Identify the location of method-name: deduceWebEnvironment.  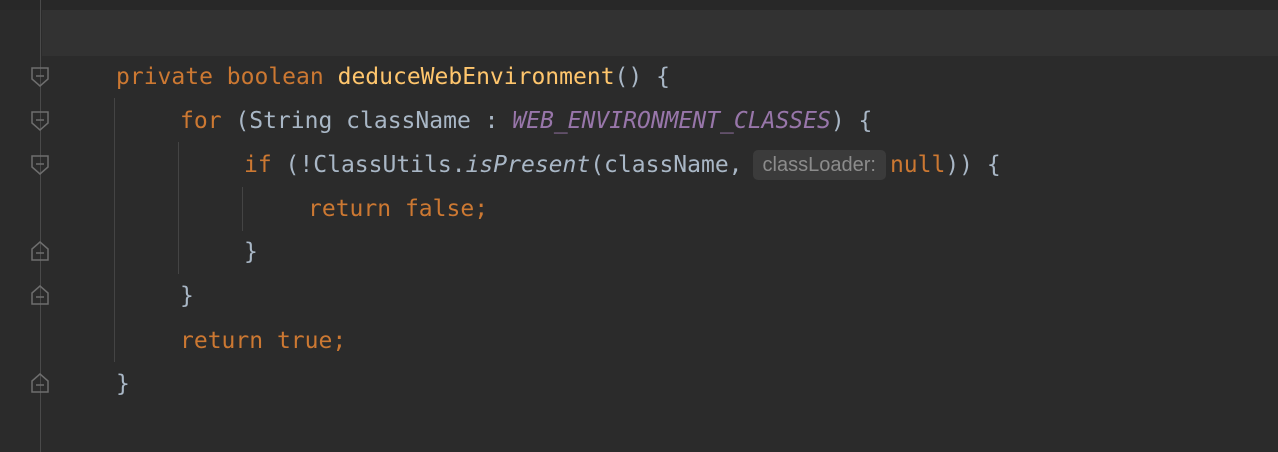
(476, 77).